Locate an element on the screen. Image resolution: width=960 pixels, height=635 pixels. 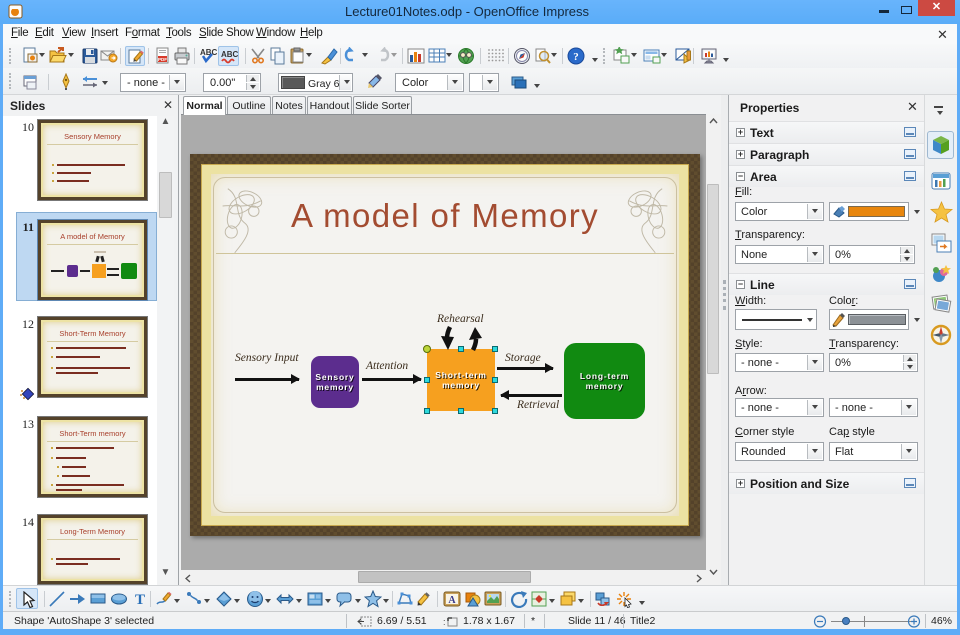
svg-text: T is located at coordinates (140, 600).